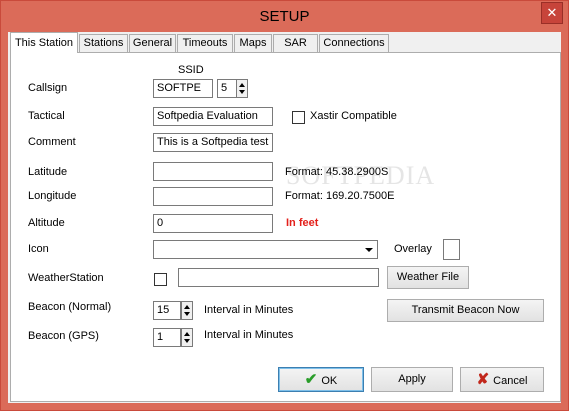  I want to click on xastir-label: Xastir Compatible, so click(353, 116).